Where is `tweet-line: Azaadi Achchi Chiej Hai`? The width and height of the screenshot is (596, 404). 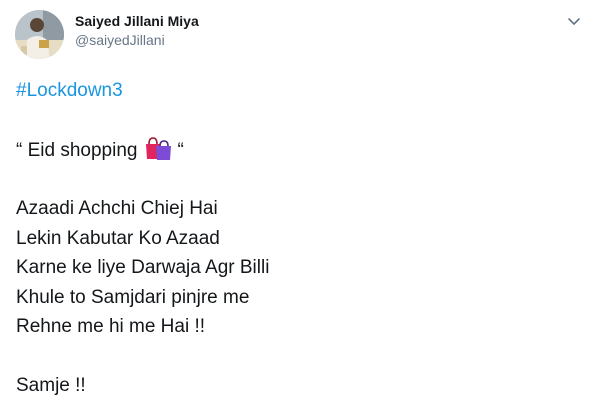
tweet-line: Azaadi Achchi Chiej Hai is located at coordinates (117, 208).